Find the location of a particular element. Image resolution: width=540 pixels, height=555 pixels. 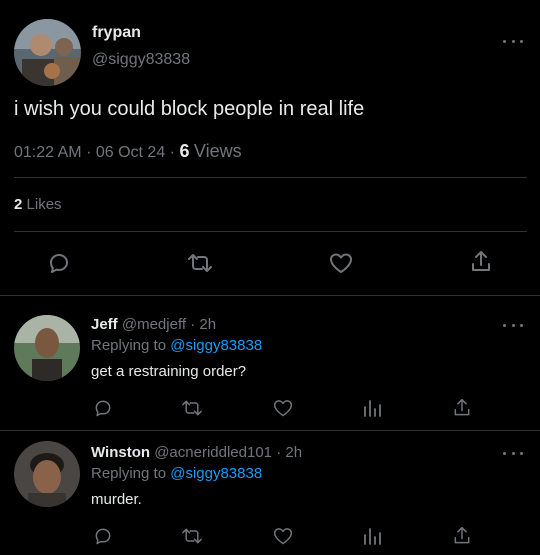

display-name: Jeff is located at coordinates (104, 324).